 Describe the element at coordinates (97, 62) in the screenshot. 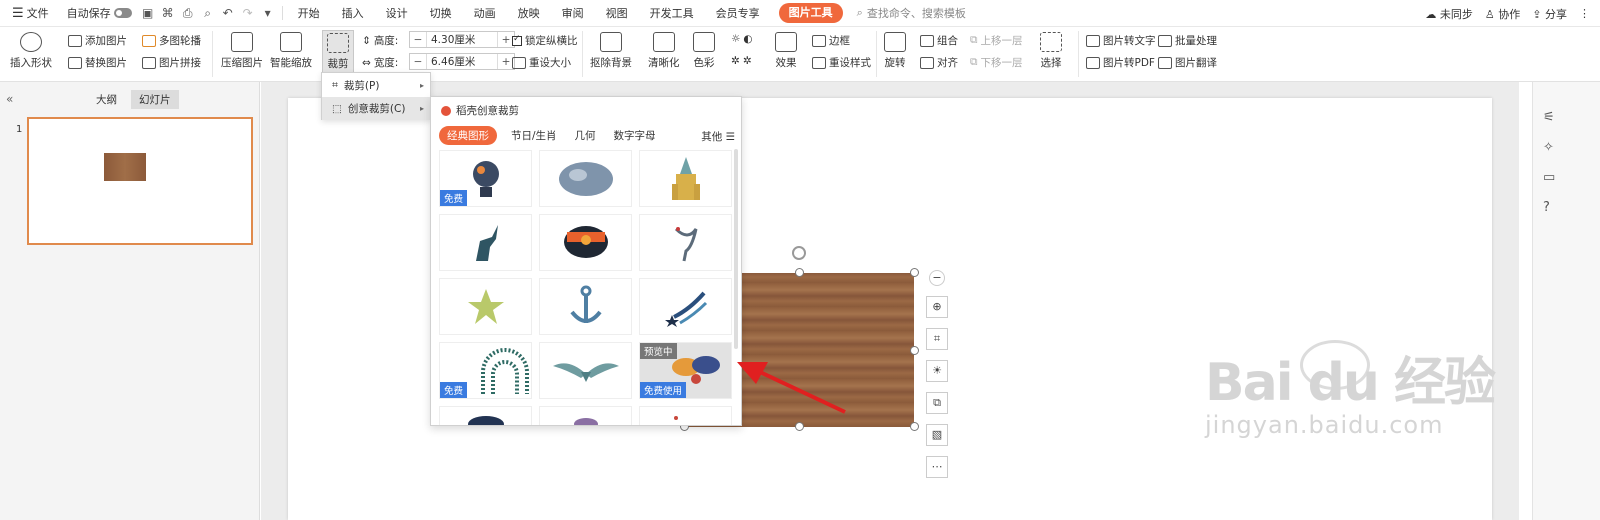

I see `replace-image-button: 替换图片` at that location.